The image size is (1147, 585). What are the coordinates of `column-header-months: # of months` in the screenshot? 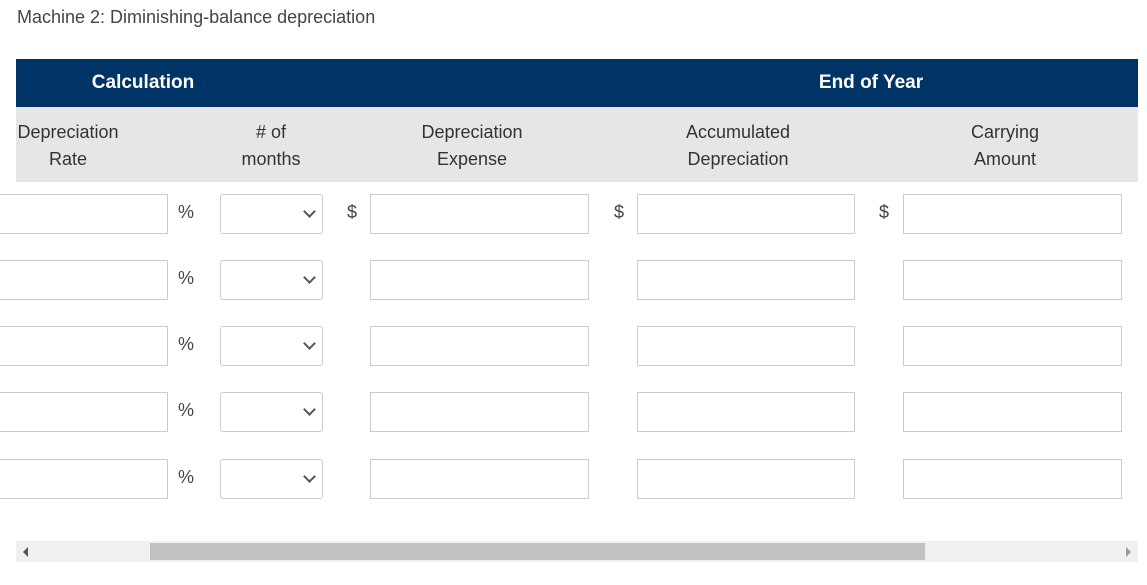 It's located at (271, 145).